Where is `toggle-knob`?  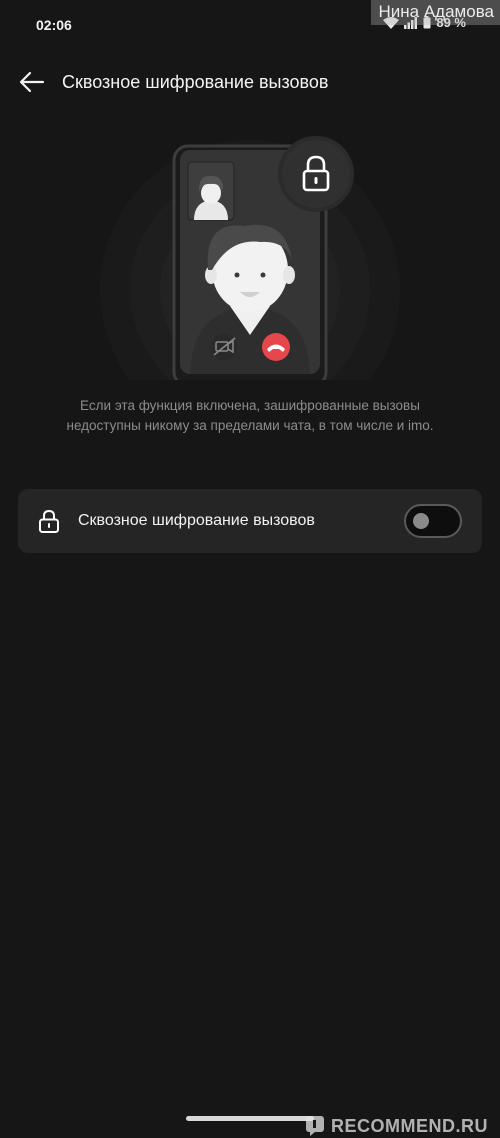
toggle-knob is located at coordinates (421, 521).